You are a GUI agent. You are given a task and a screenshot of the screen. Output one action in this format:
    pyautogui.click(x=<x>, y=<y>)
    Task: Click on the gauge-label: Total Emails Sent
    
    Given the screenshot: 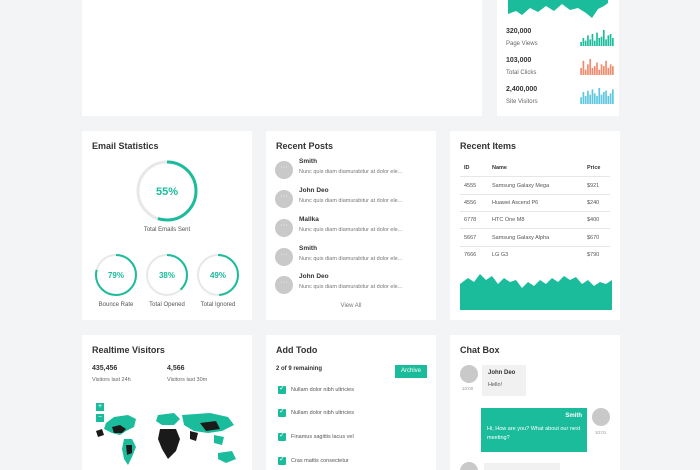 What is the action you would take?
    pyautogui.click(x=167, y=230)
    